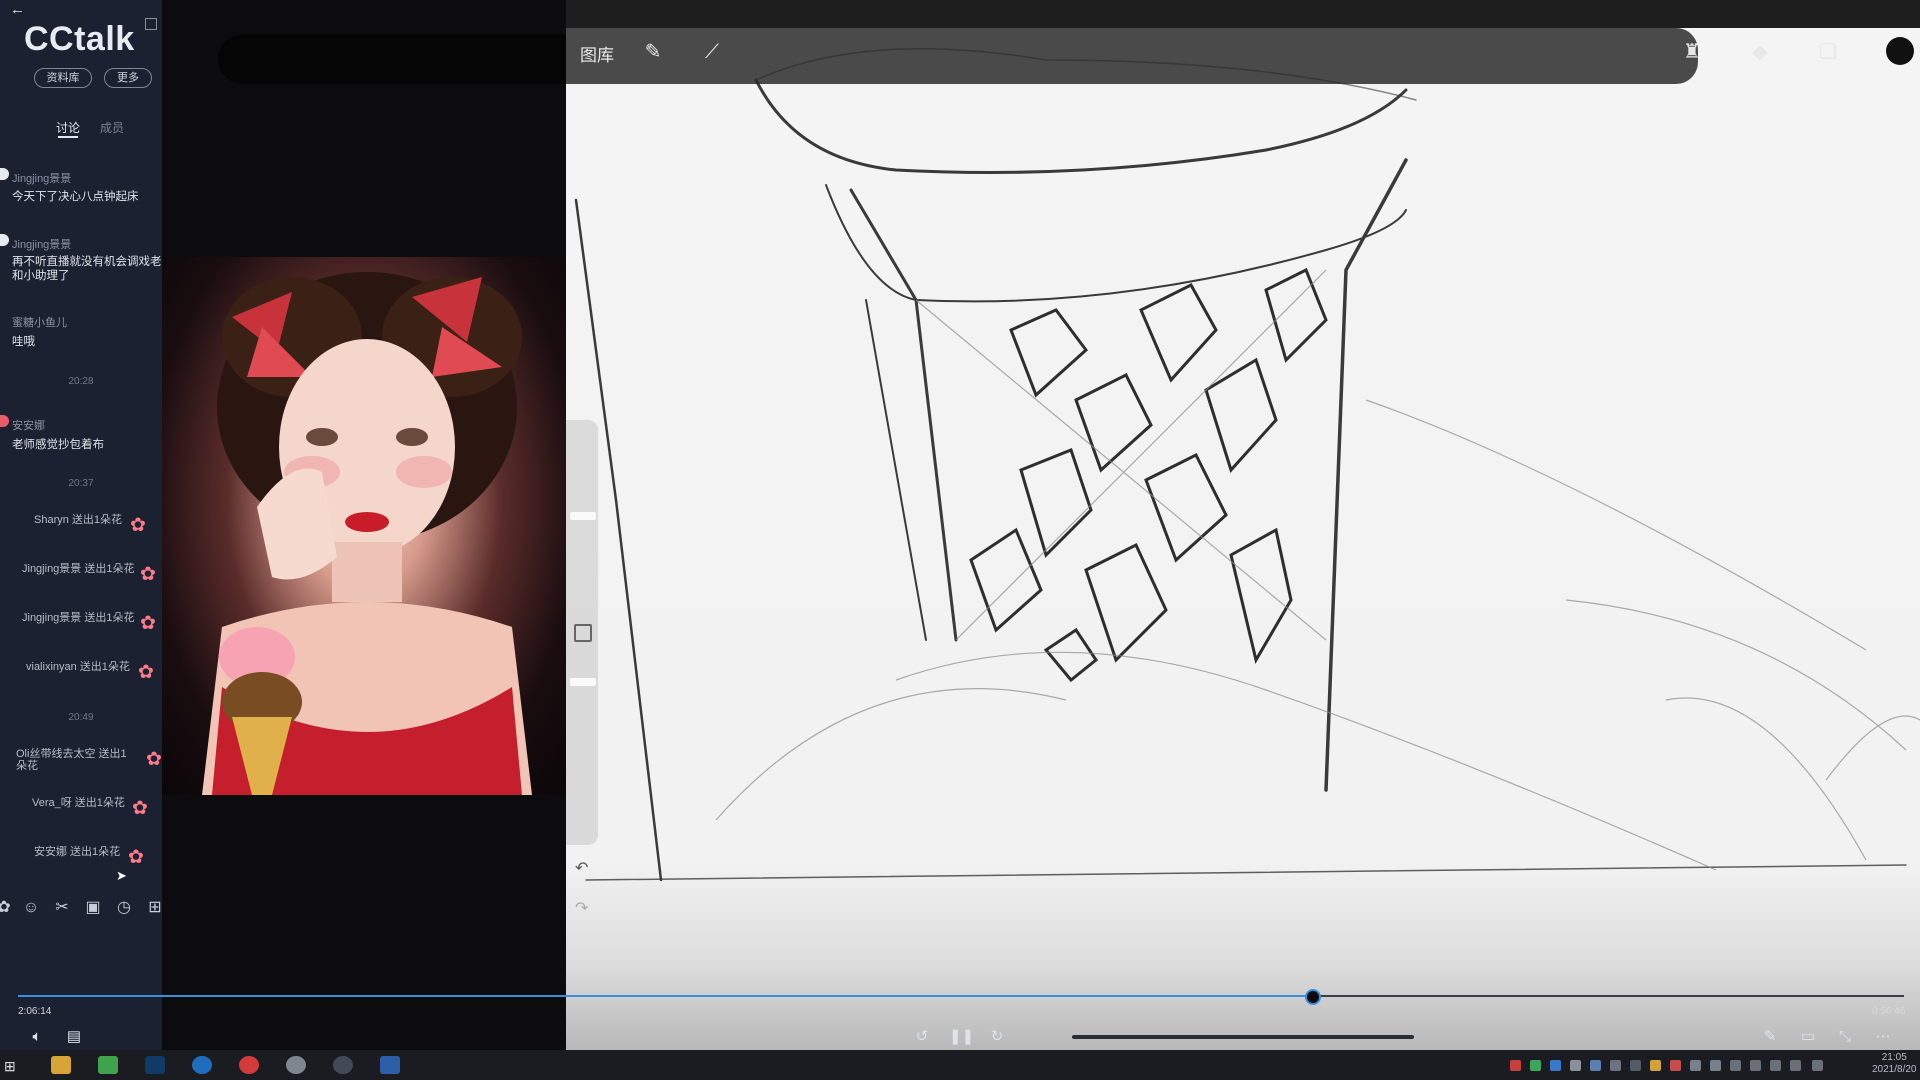  Describe the element at coordinates (583, 516) in the screenshot. I see `slider-handle` at that location.